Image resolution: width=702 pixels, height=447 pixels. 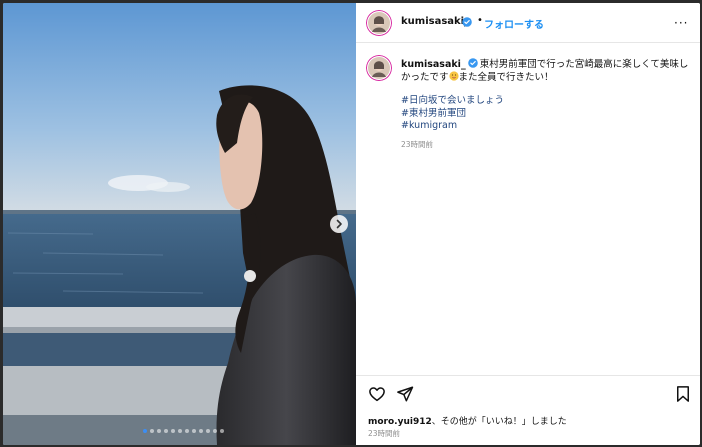 I want to click on chevron-right-icon, so click(x=339, y=224).